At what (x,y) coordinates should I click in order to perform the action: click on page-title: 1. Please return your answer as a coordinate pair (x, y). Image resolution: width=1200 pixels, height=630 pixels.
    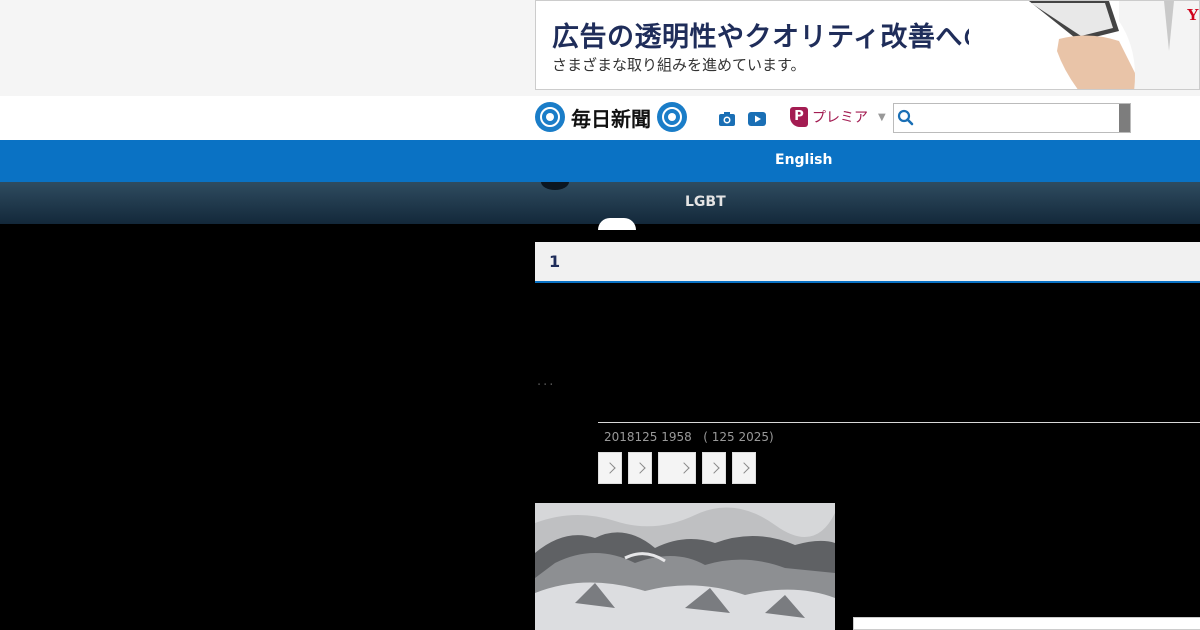
    Looking at the image, I should click on (555, 261).